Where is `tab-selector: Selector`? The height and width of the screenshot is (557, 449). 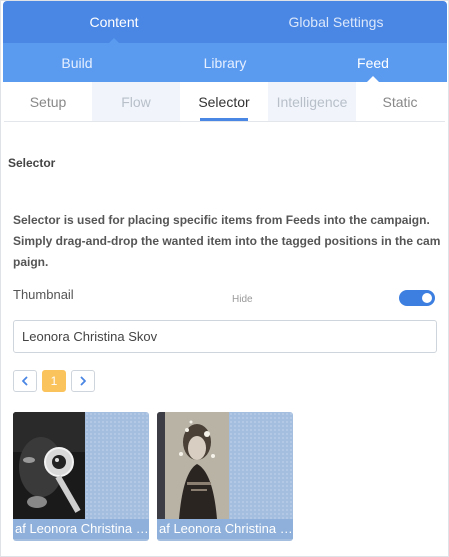 tab-selector: Selector is located at coordinates (224, 101).